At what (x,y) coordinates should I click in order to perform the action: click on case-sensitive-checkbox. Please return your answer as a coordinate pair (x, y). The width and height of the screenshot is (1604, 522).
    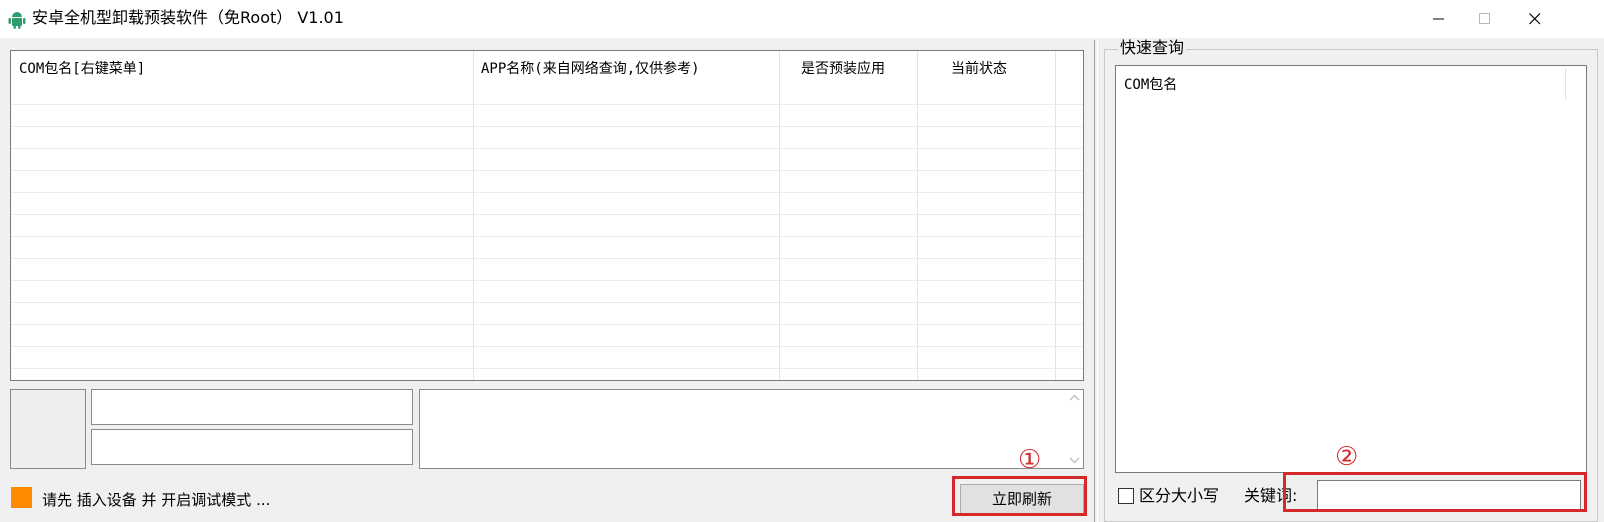
    Looking at the image, I should click on (1126, 496).